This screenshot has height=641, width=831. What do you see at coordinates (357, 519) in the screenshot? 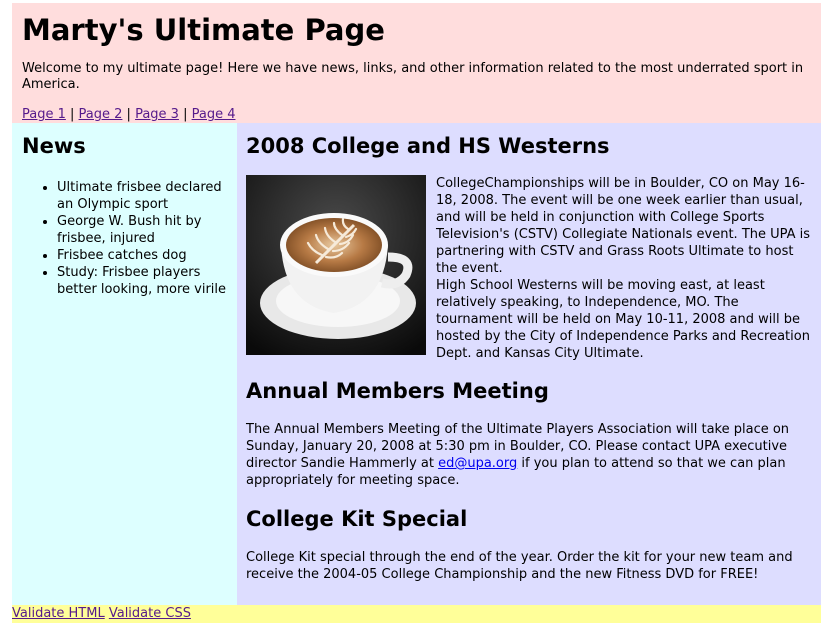
I see `college-kit-heading: College Kit Special` at bounding box center [357, 519].